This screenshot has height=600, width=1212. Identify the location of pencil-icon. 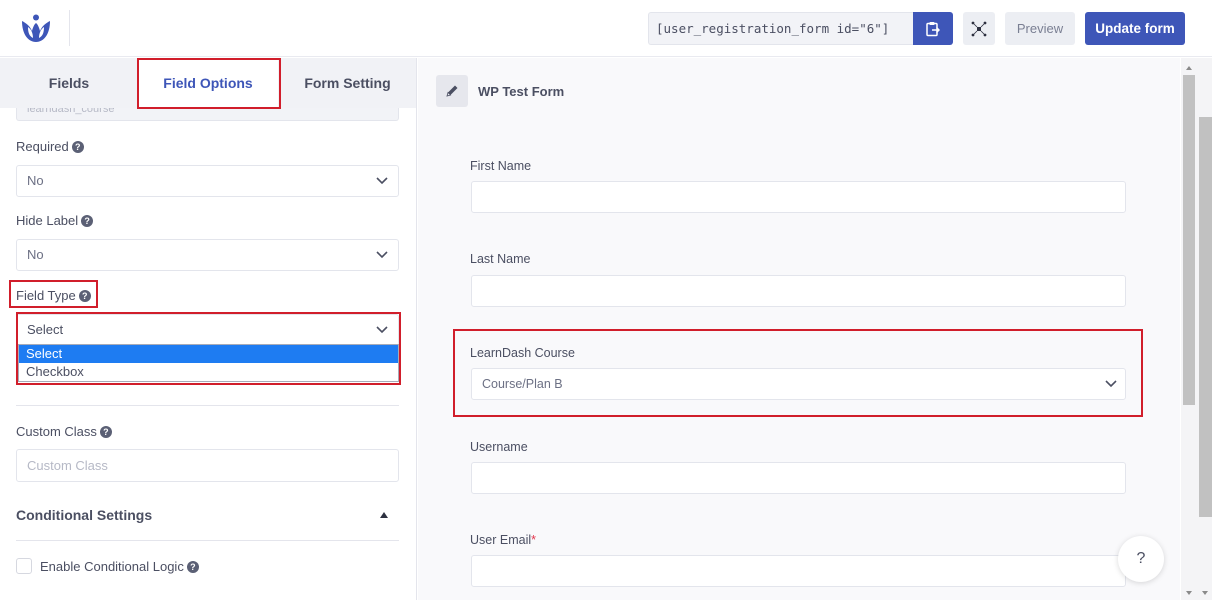
(452, 91).